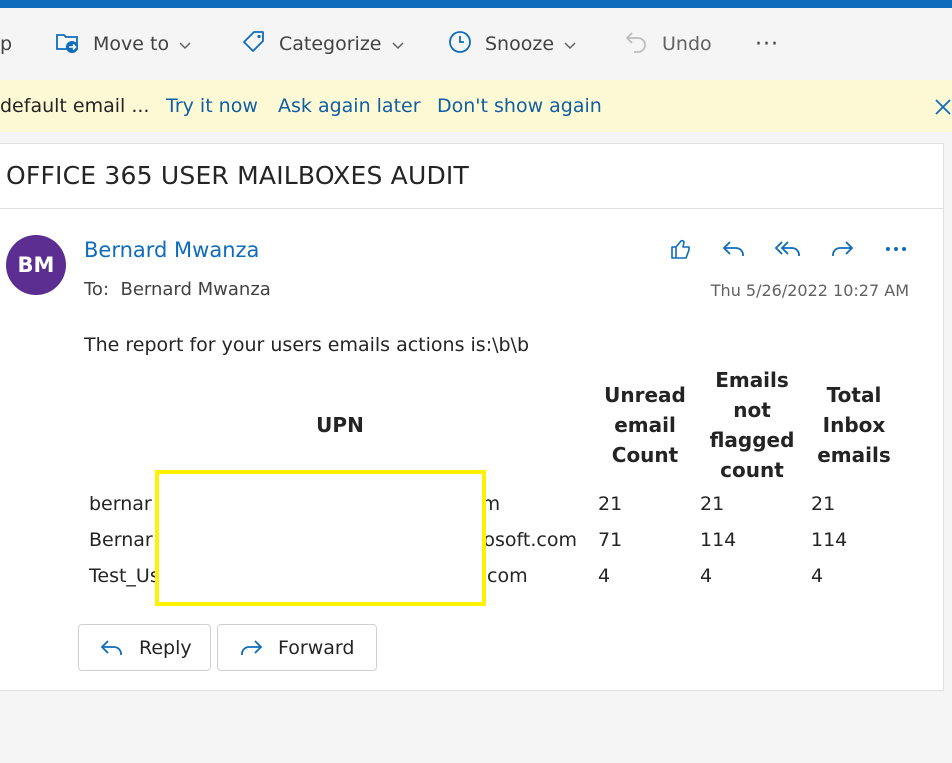  What do you see at coordinates (610, 540) in the screenshot?
I see `unread-cell: 71` at bounding box center [610, 540].